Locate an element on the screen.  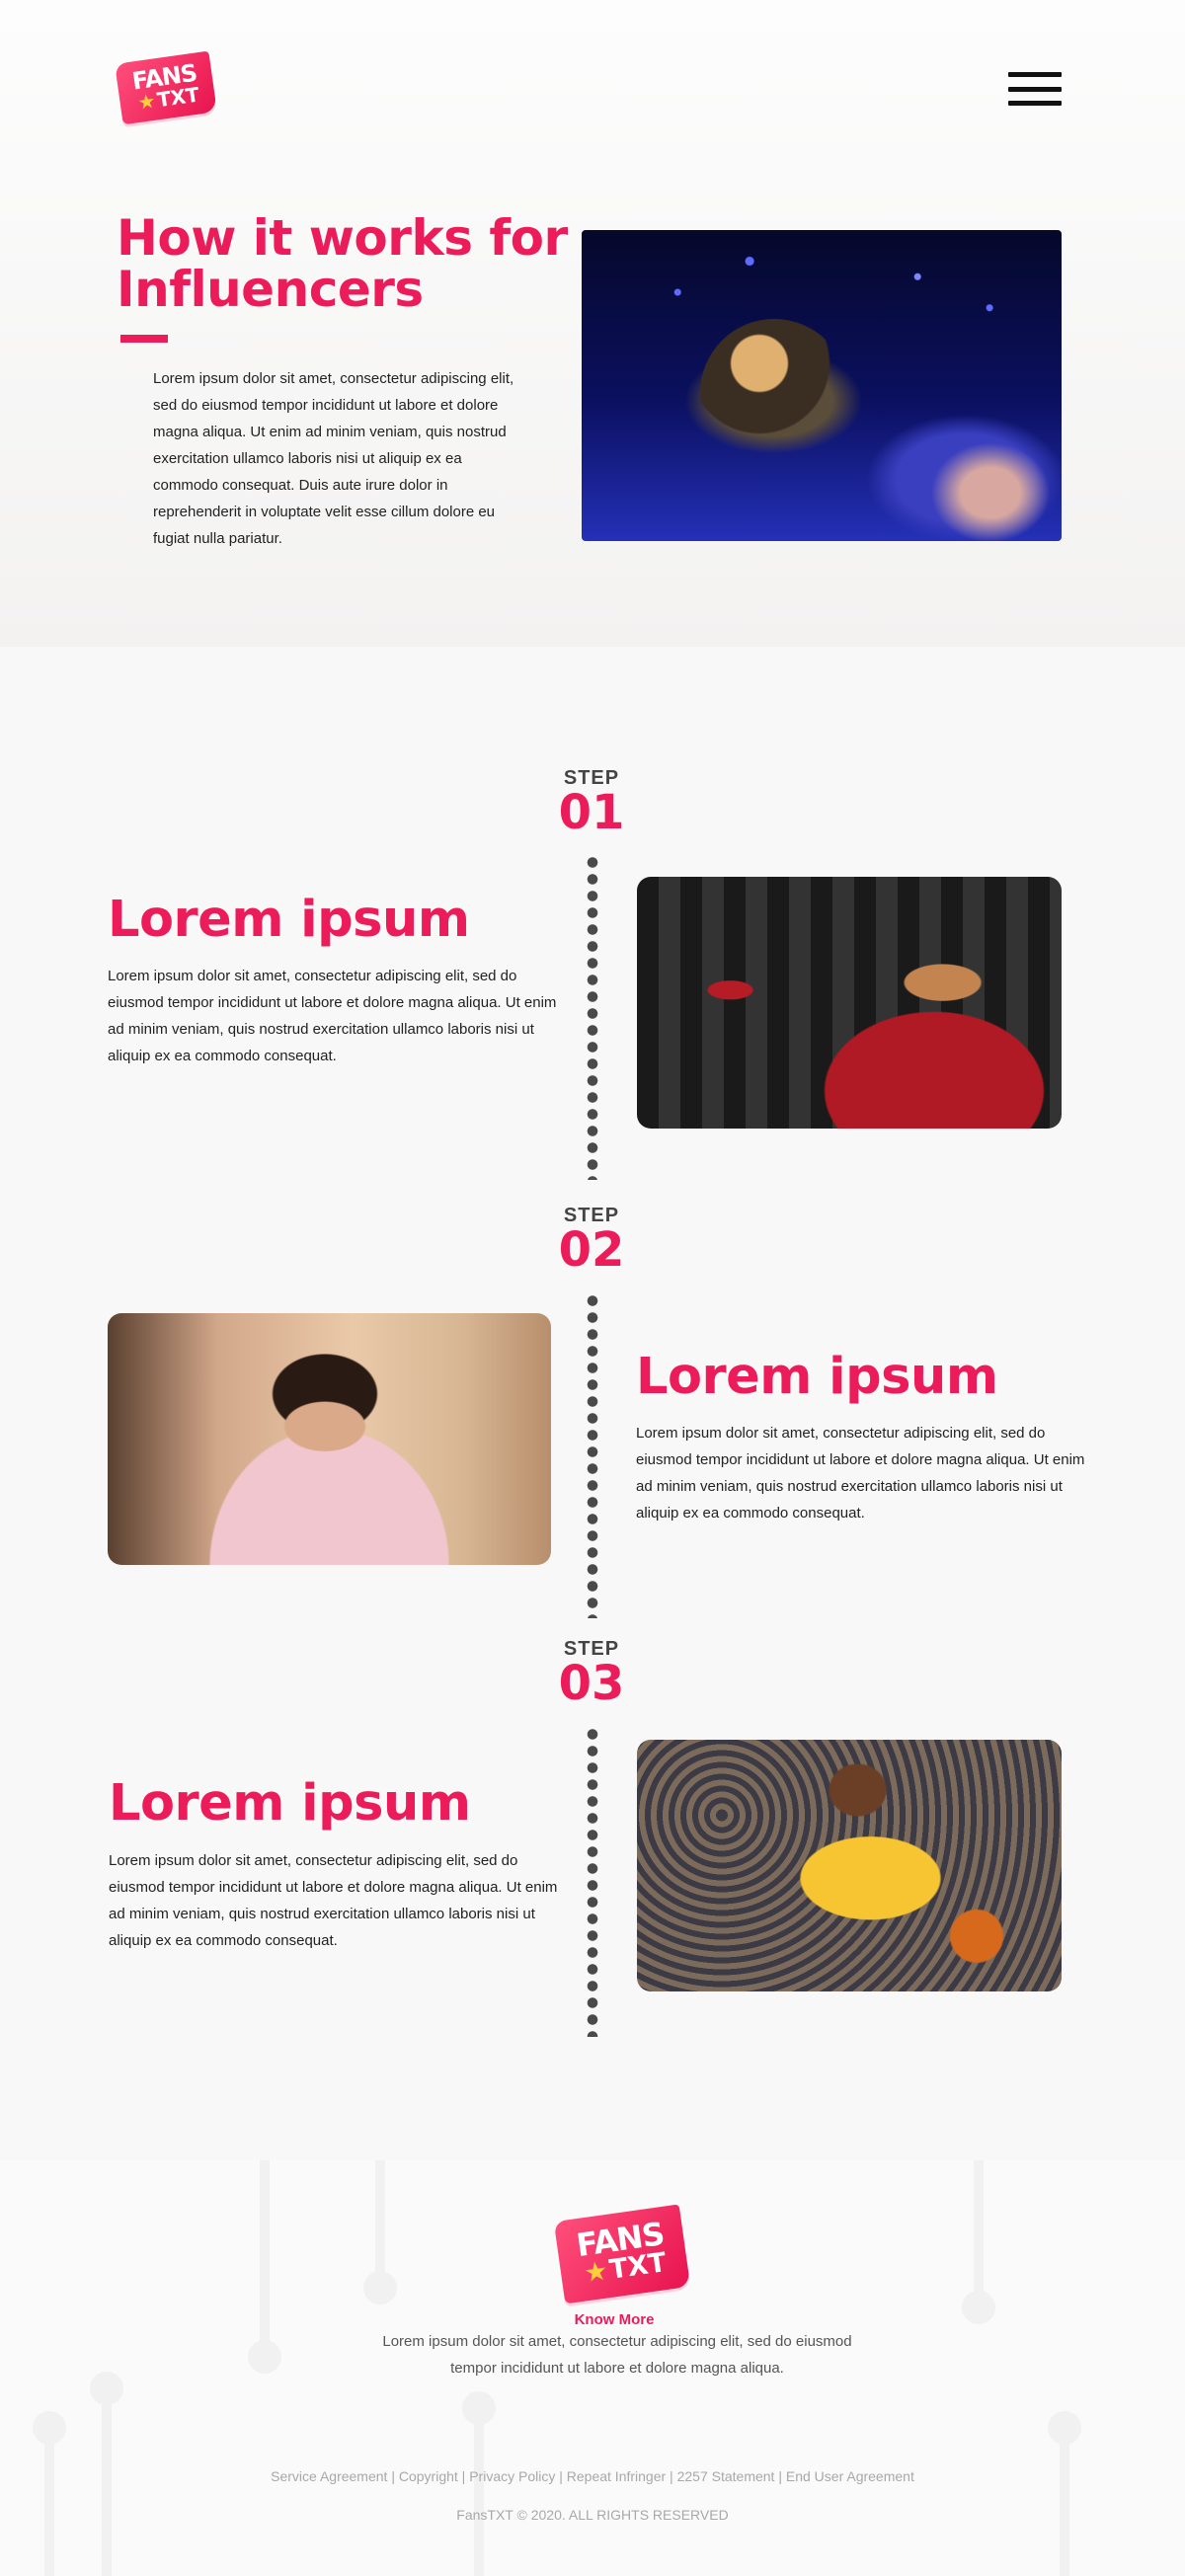
hero-performer-image is located at coordinates (822, 385).